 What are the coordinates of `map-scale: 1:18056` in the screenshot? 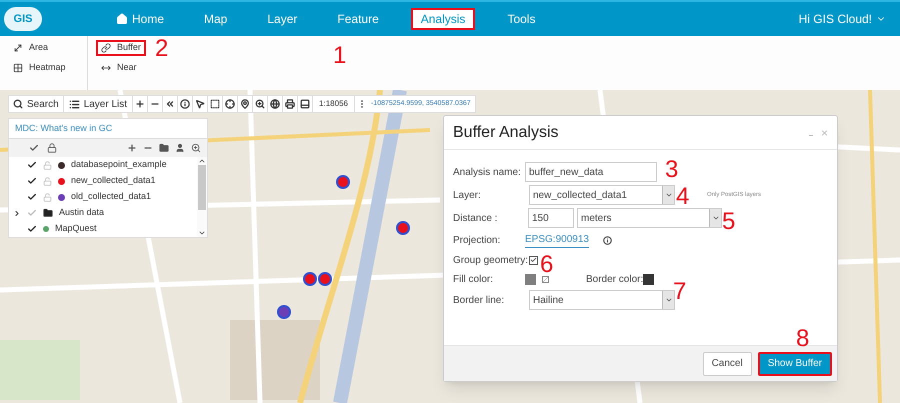 It's located at (334, 104).